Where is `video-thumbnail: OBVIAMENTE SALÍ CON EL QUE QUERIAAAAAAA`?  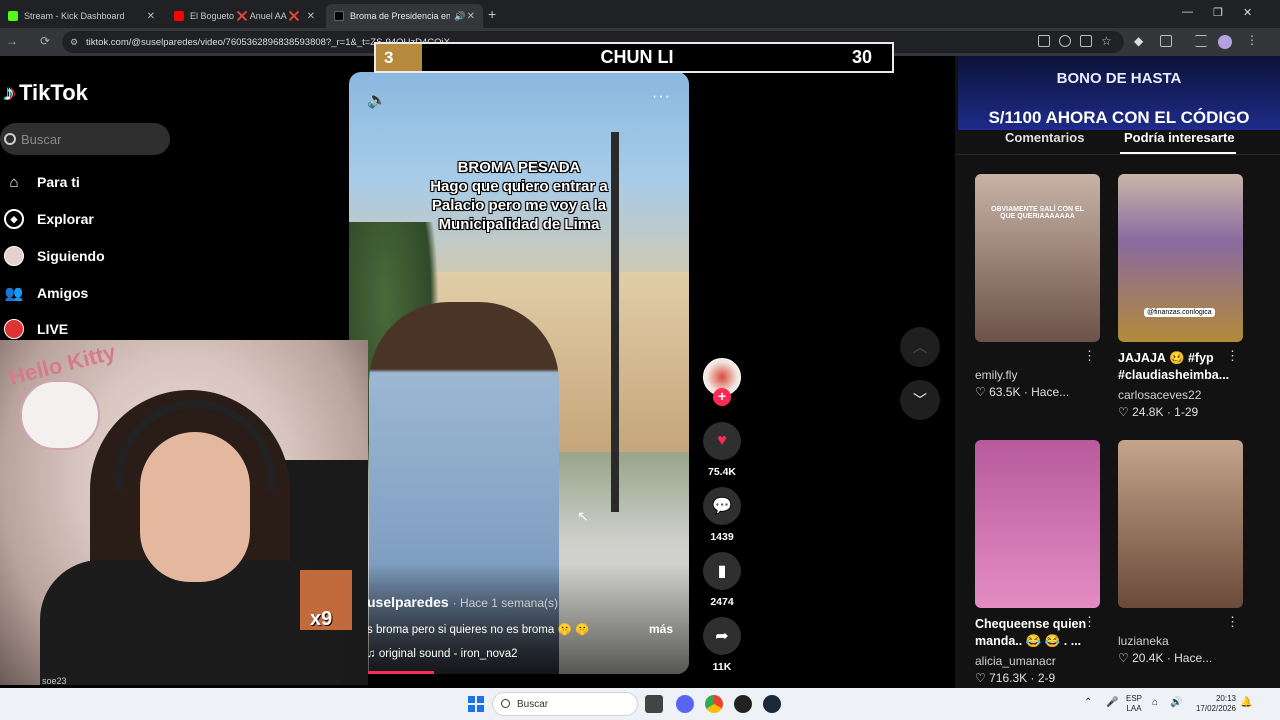 video-thumbnail: OBVIAMENTE SALÍ CON EL QUE QUERIAAAAAAA is located at coordinates (1037, 258).